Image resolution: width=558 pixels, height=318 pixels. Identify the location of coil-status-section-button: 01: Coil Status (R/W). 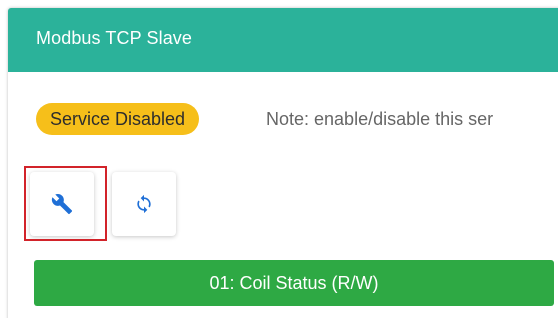
(294, 283).